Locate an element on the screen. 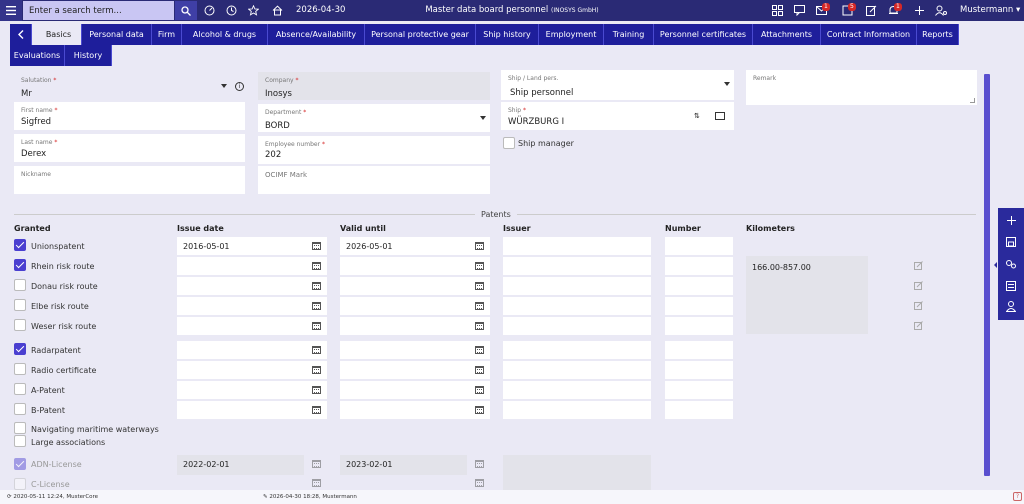 The height and width of the screenshot is (504, 1024). ship-field: Ship * WÜRZBURG I ⇅ is located at coordinates (617, 116).